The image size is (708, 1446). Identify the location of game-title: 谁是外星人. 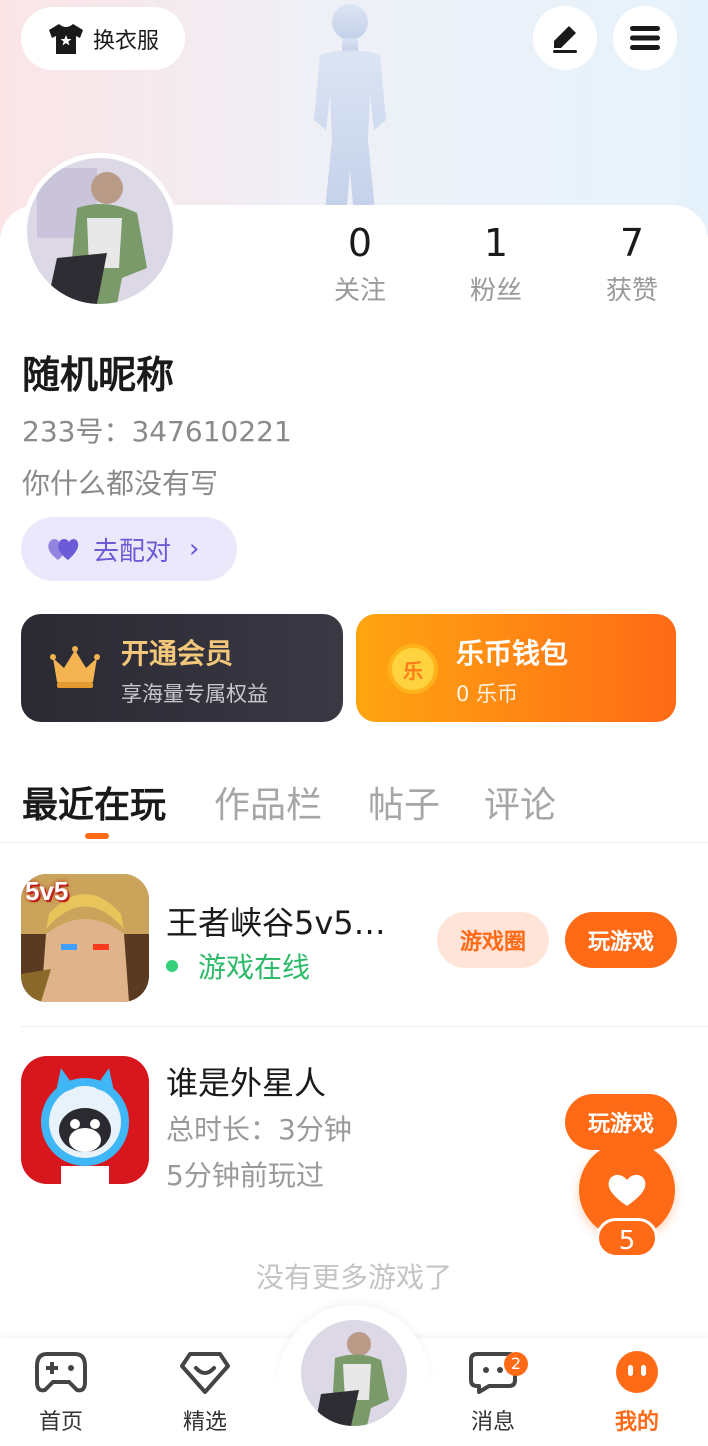
(246, 1081).